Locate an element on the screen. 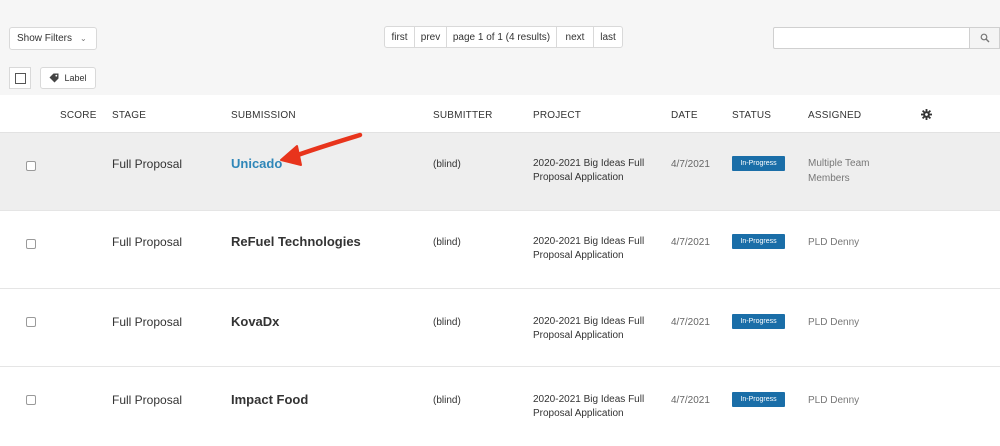 This screenshot has height=446, width=1000. column-header-submitter: SUBMITTER is located at coordinates (463, 115).